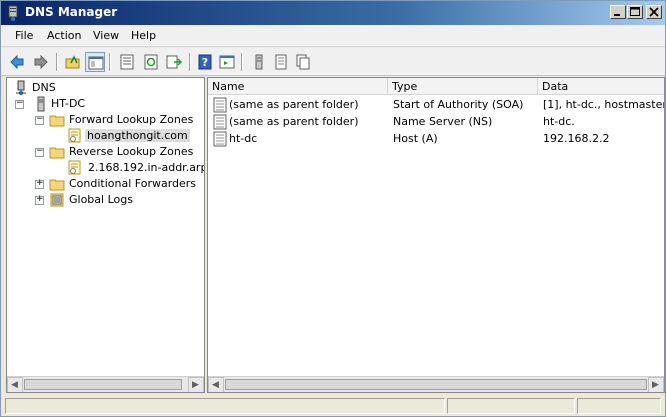  I want to click on list-horizontal-scrollbar: ◀ ▶, so click(436, 384).